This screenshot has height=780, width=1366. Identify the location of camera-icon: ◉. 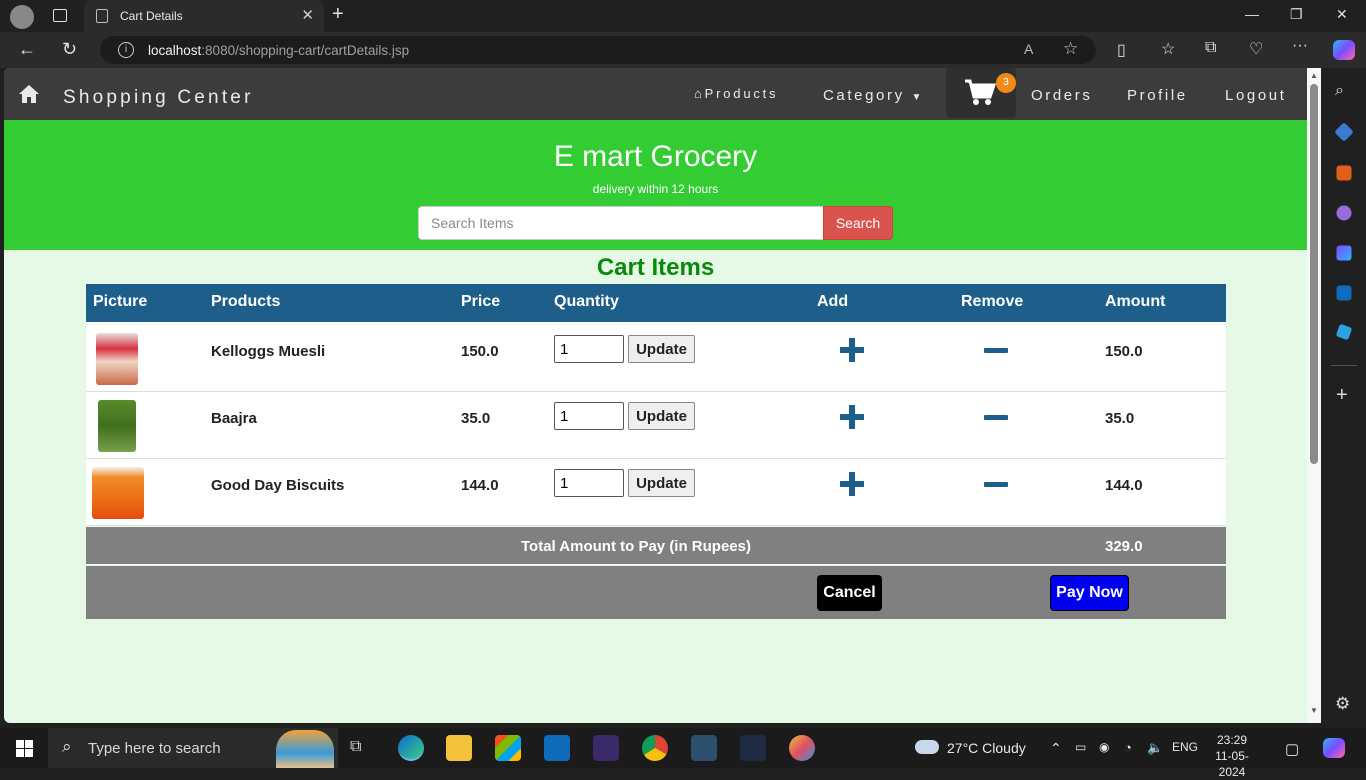
(1104, 747).